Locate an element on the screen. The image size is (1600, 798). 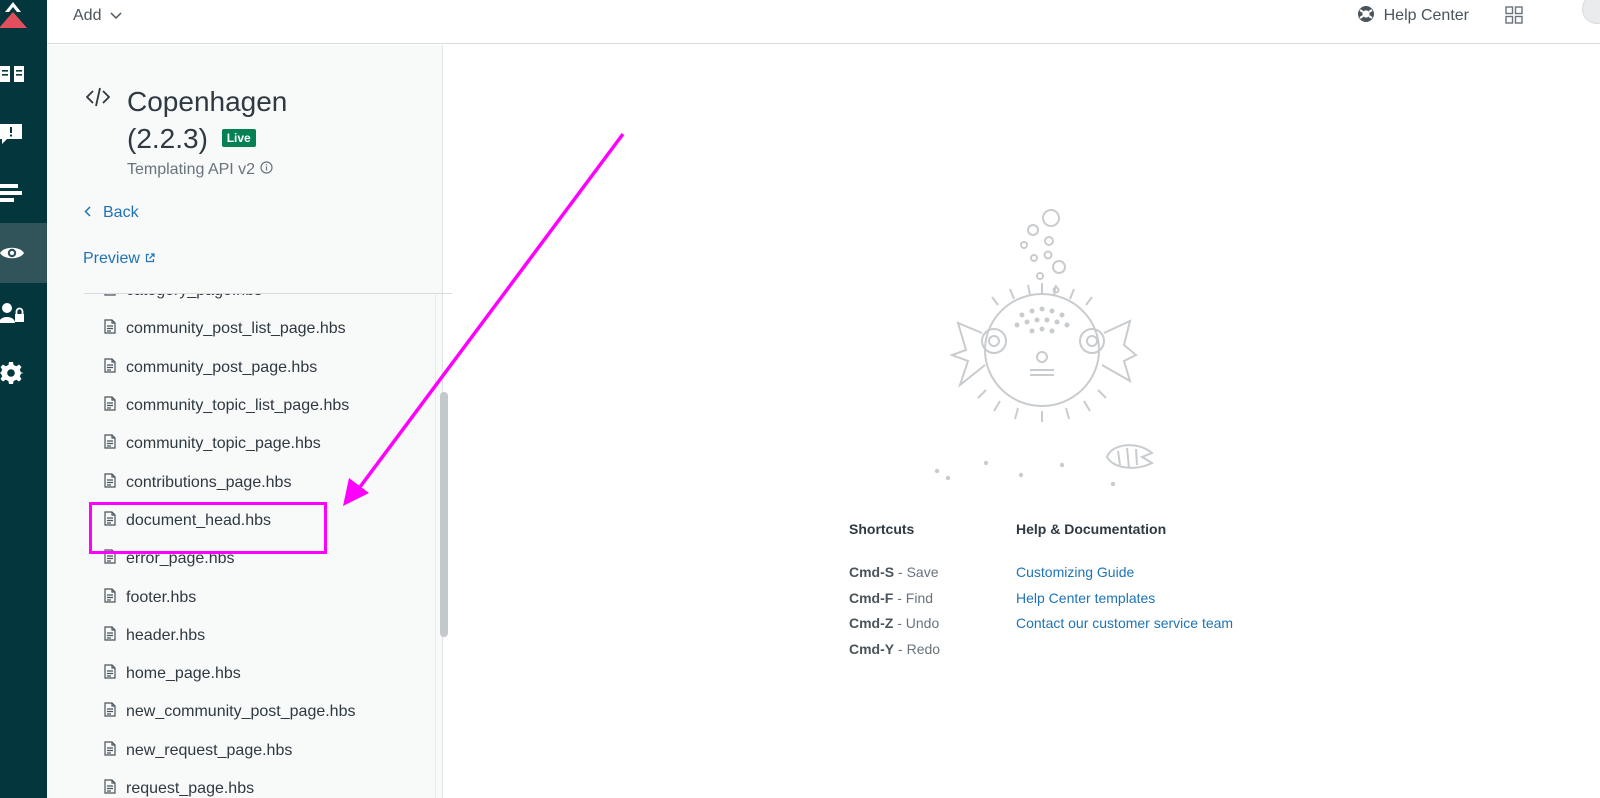
file-item: new_community_post_page.hbs is located at coordinates (256, 712).